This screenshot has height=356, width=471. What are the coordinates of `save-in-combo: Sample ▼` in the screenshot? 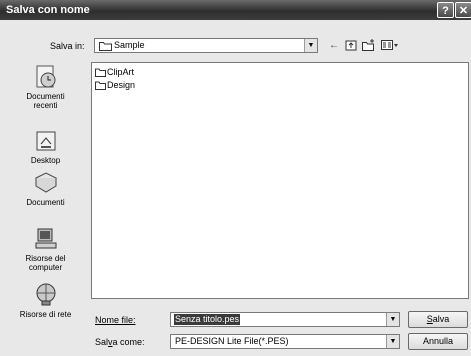 It's located at (206, 45).